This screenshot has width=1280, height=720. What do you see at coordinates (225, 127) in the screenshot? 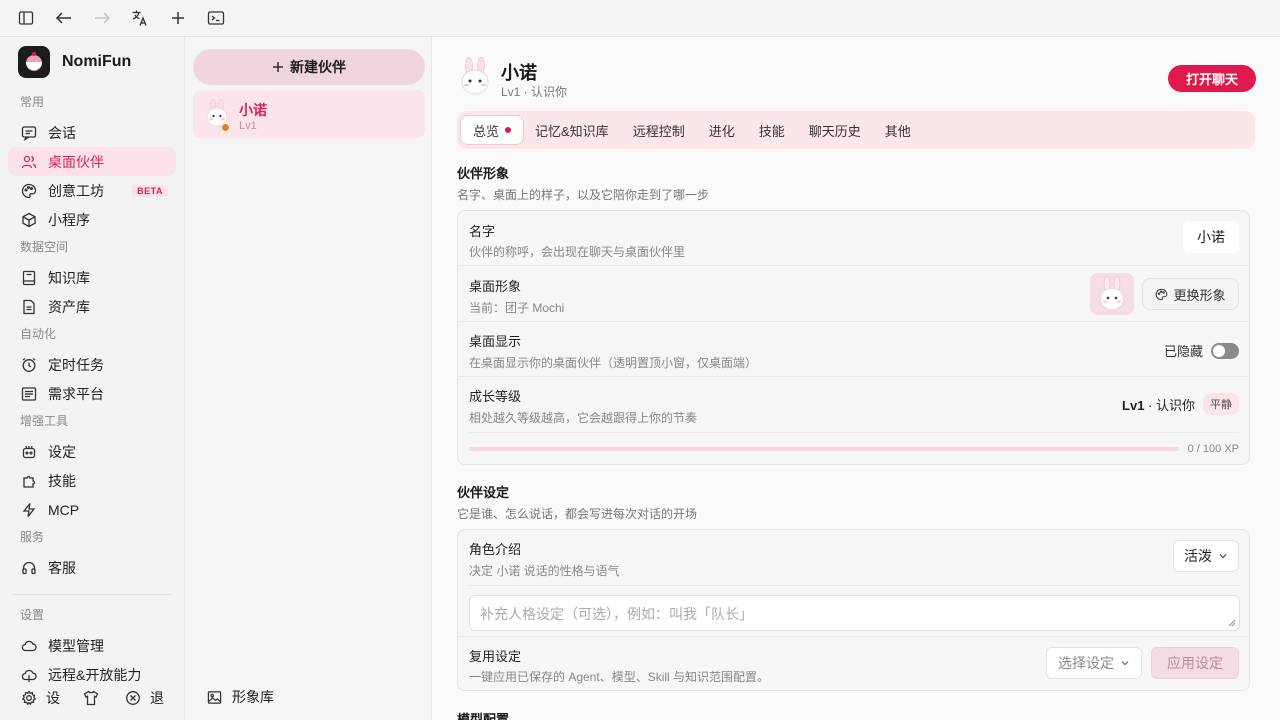
I see `status-indicator` at bounding box center [225, 127].